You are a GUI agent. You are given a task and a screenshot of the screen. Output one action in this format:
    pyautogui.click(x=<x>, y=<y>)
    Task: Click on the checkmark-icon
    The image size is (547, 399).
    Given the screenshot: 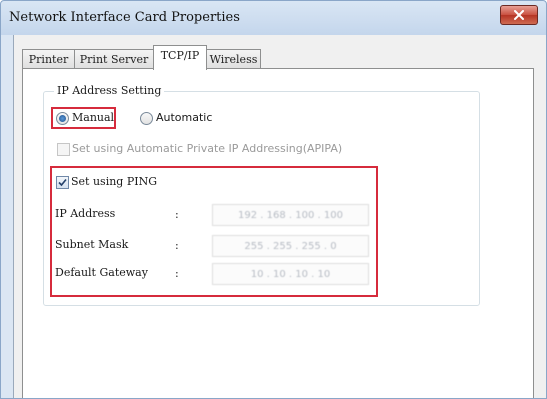 What is the action you would take?
    pyautogui.click(x=62, y=182)
    